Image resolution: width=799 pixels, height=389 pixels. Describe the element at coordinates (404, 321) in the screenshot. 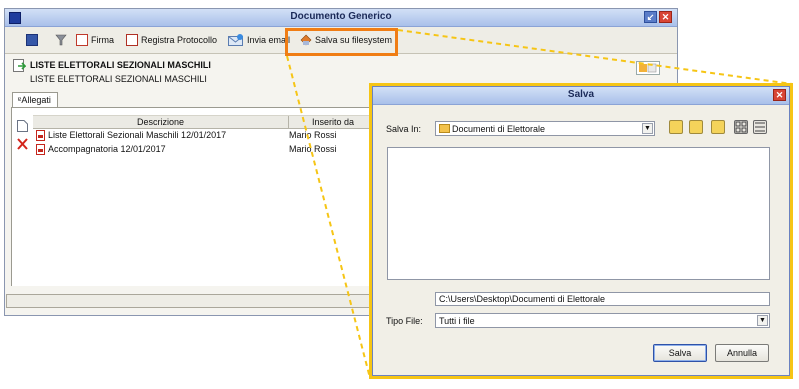

I see `tipo-file-label: Tipo File:` at that location.